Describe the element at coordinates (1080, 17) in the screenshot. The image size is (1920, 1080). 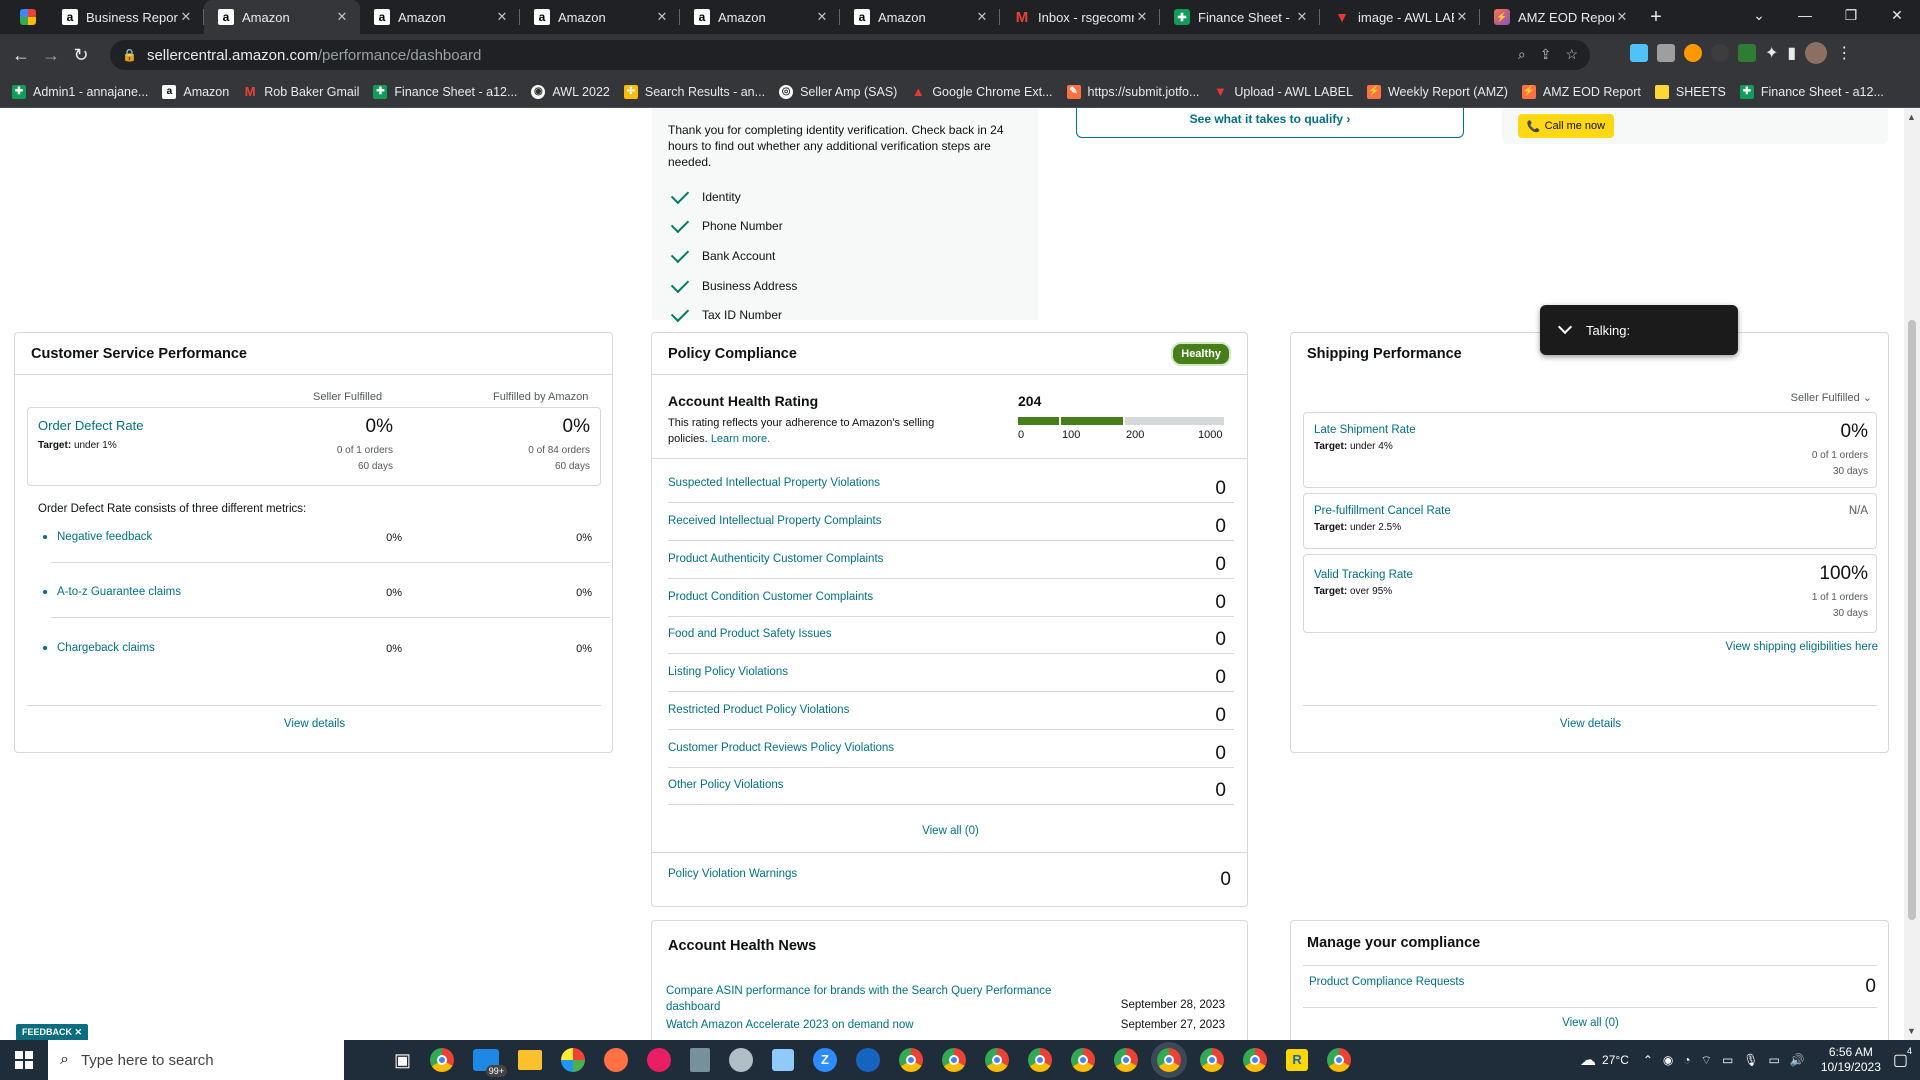
I see `tab-gmail-inbox: M Inbox - rsgecomm ✕` at that location.